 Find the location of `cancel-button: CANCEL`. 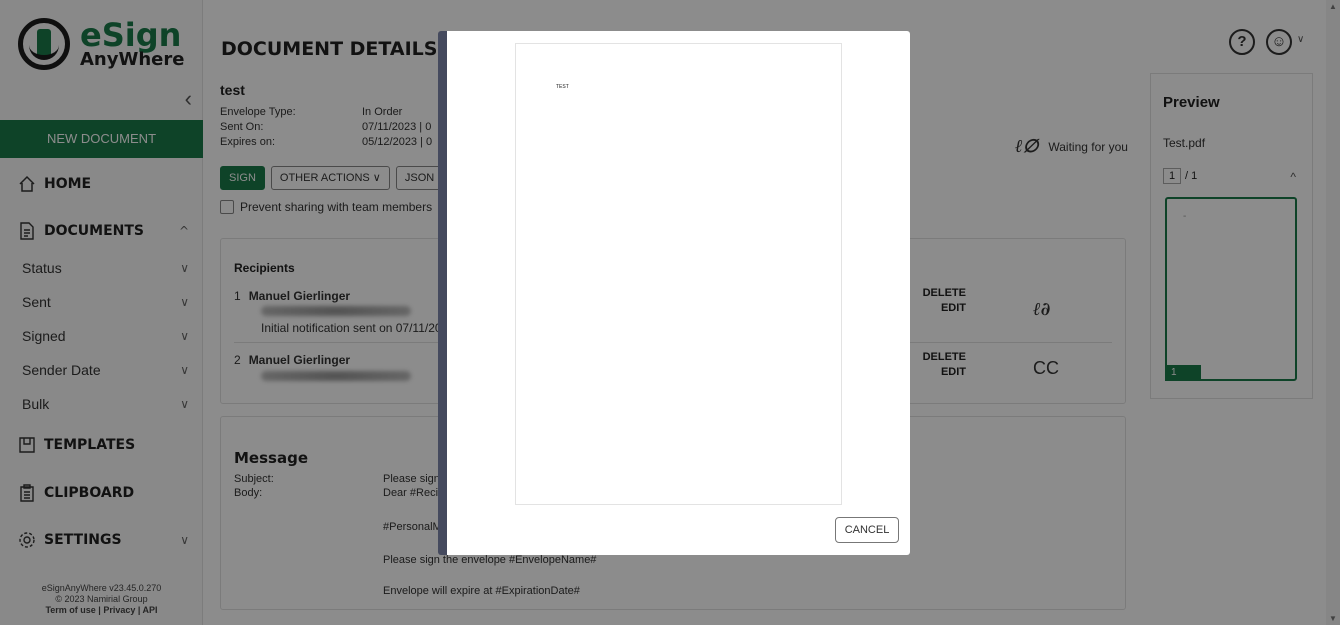

cancel-button: CANCEL is located at coordinates (867, 530).